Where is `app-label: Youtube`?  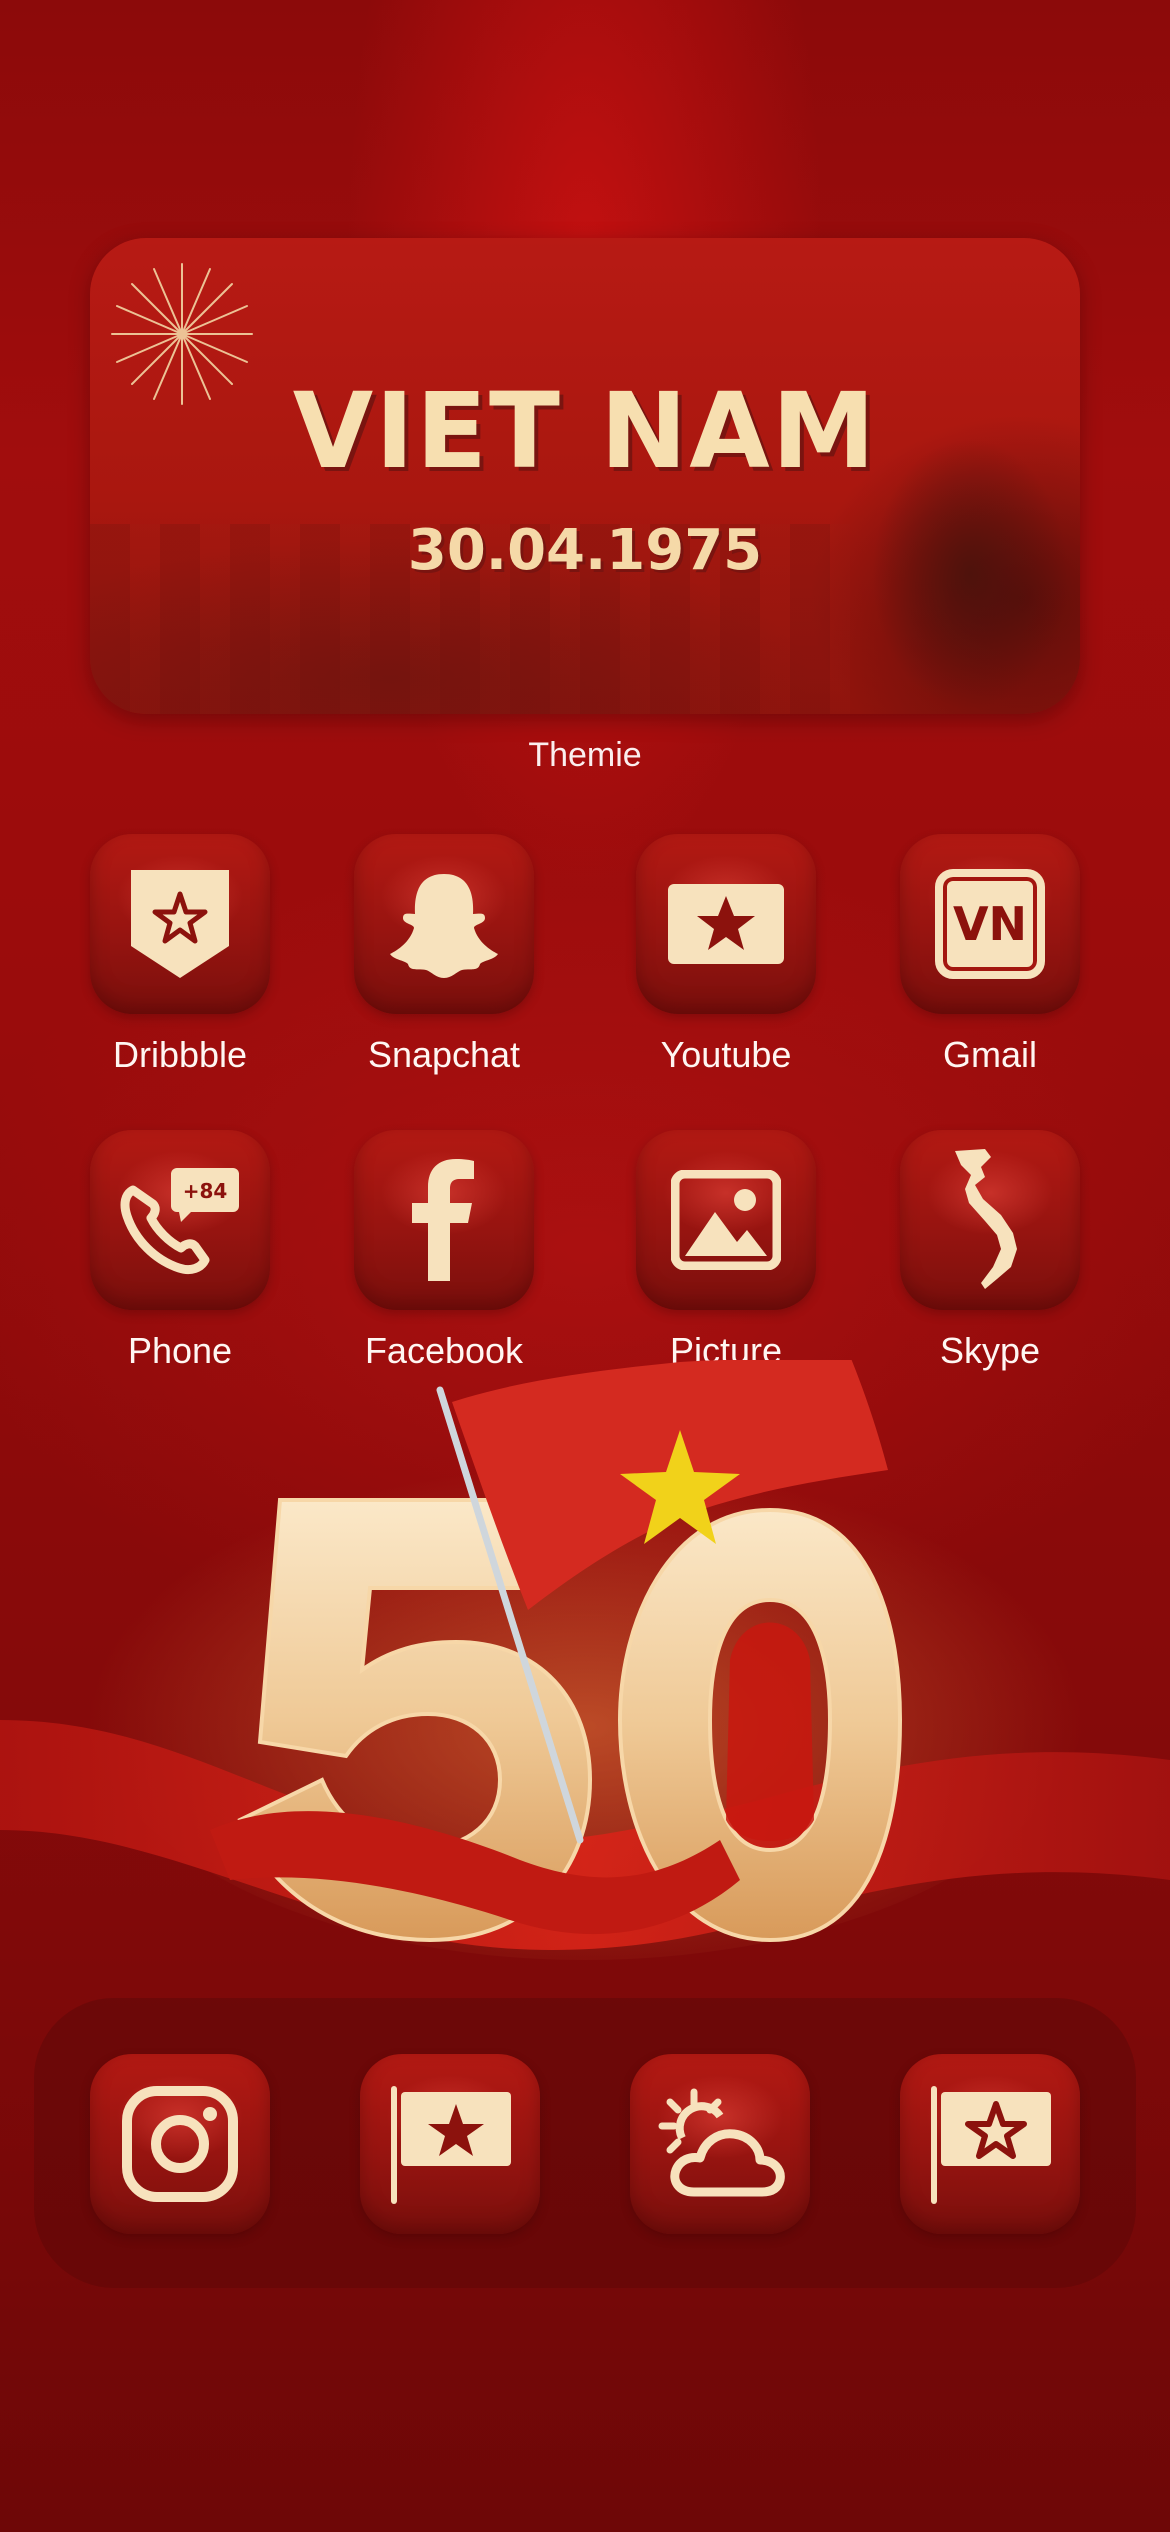 app-label: Youtube is located at coordinates (726, 1054).